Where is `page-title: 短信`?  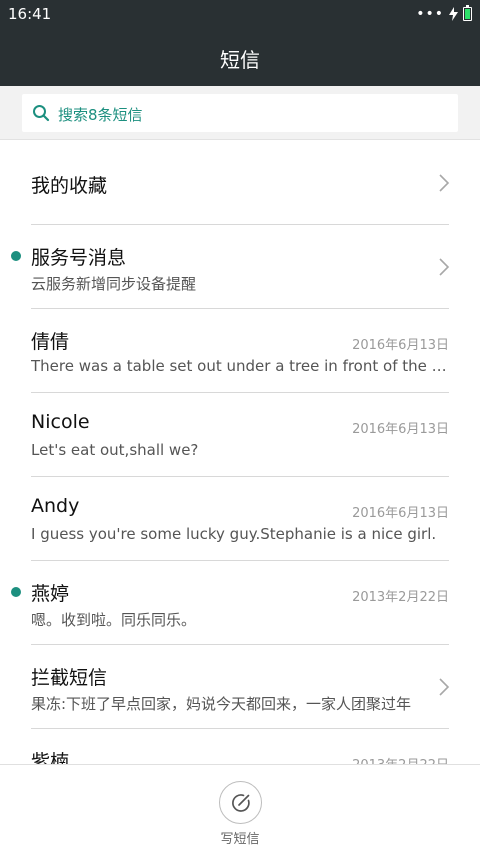
page-title: 短信 is located at coordinates (240, 60).